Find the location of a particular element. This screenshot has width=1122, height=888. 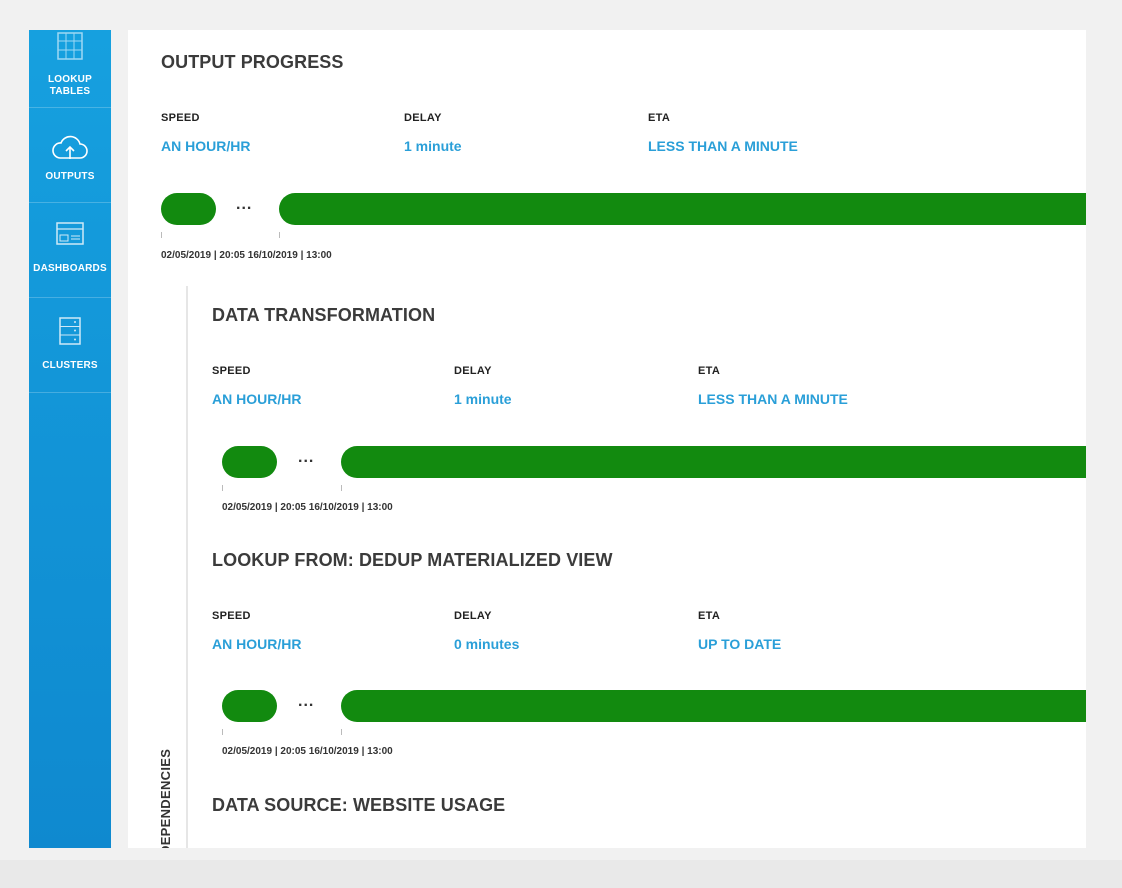

cloud-upload-icon is located at coordinates (70, 147).